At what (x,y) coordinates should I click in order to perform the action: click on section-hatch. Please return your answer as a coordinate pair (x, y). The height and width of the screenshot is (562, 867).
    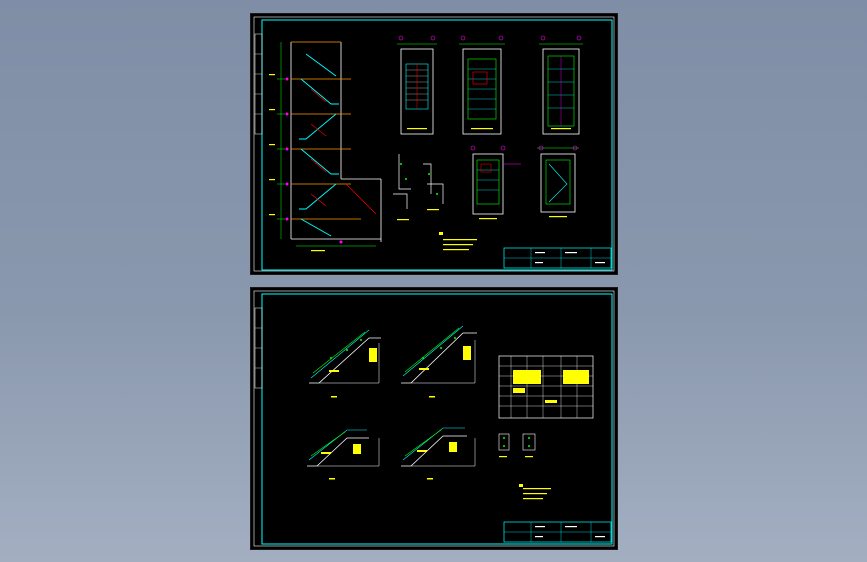
    Looking at the image, I should click on (343, 151).